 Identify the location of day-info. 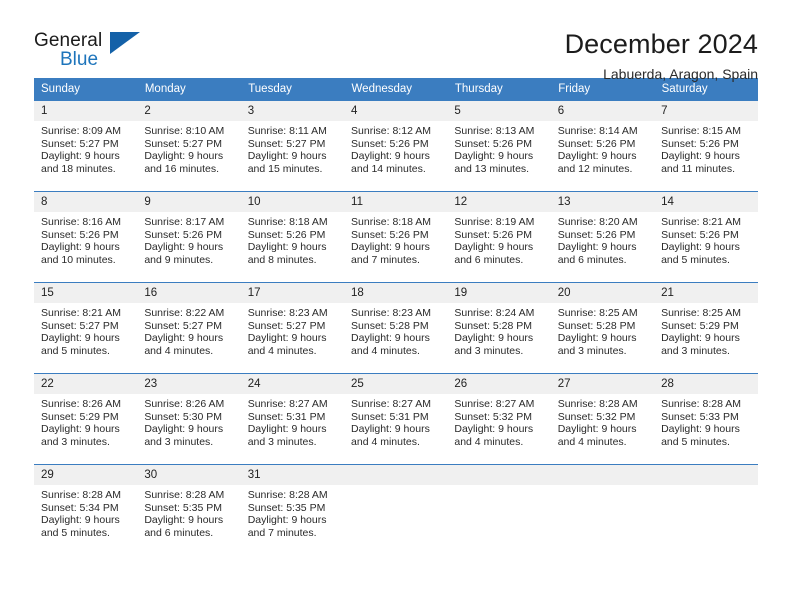
(498, 487).